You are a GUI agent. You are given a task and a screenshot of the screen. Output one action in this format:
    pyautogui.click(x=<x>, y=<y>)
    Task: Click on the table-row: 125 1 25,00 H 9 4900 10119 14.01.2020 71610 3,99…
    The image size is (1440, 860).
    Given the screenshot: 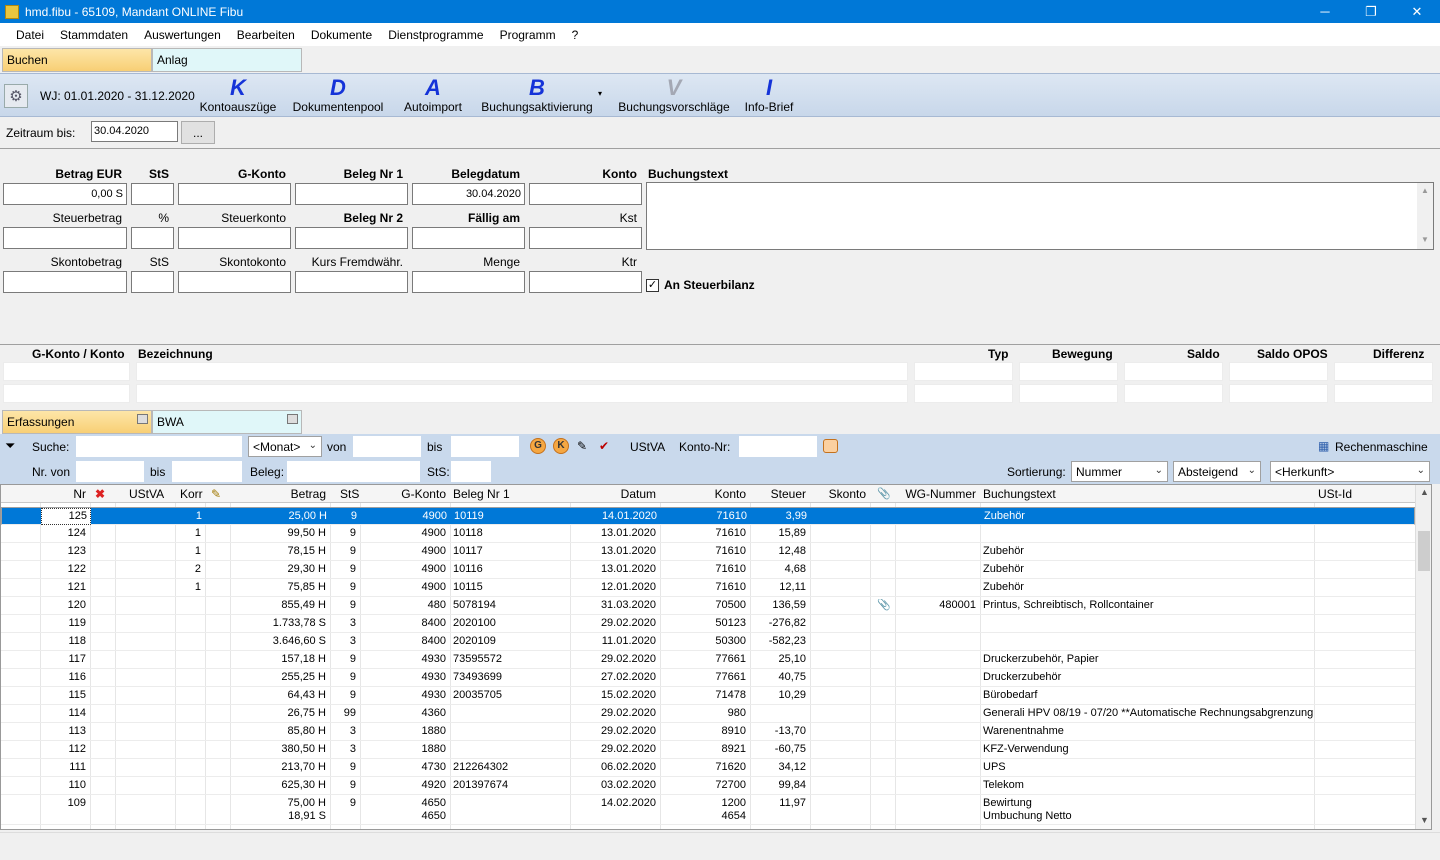 What is the action you would take?
    pyautogui.click(x=708, y=516)
    